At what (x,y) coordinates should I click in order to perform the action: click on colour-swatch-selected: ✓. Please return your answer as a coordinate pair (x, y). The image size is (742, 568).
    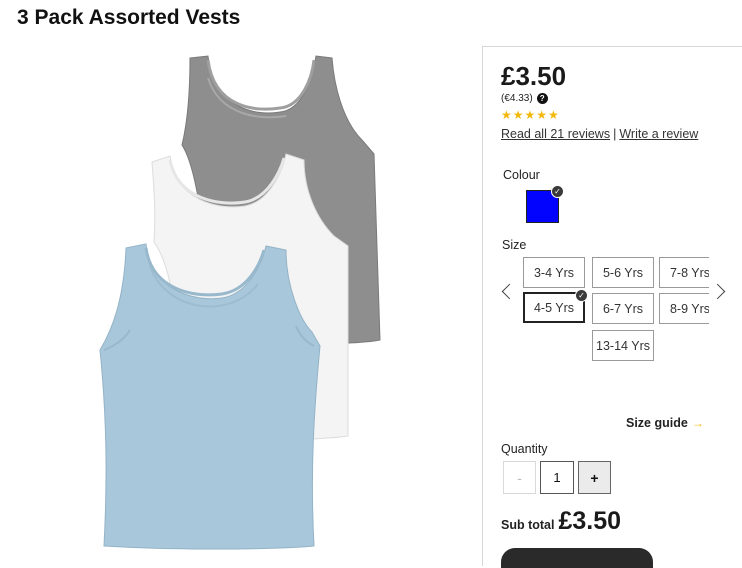
    Looking at the image, I should click on (545, 204).